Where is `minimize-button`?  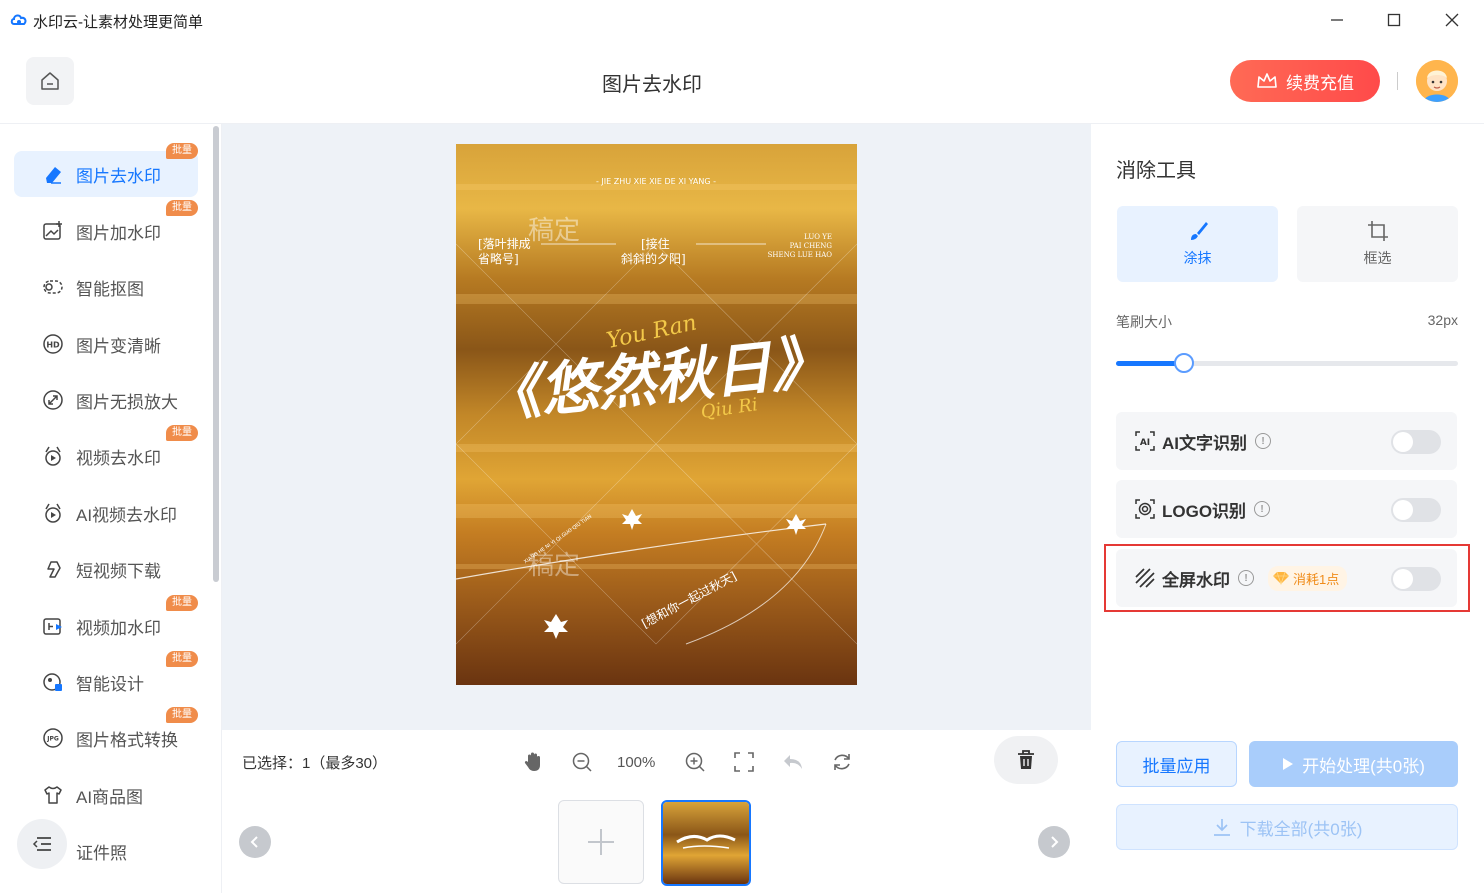 minimize-button is located at coordinates (1337, 20).